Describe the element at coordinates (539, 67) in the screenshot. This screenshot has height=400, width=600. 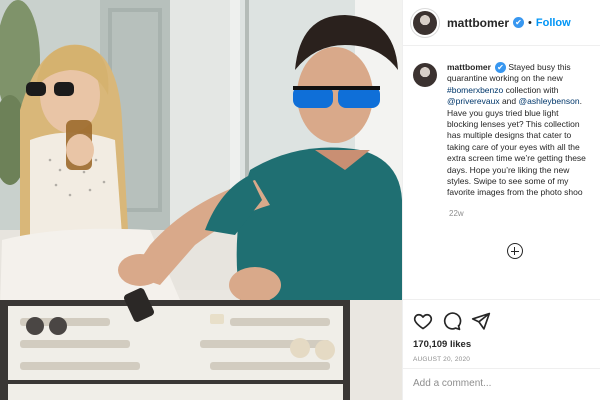
I see `caption-line: Stayed busy this` at that location.